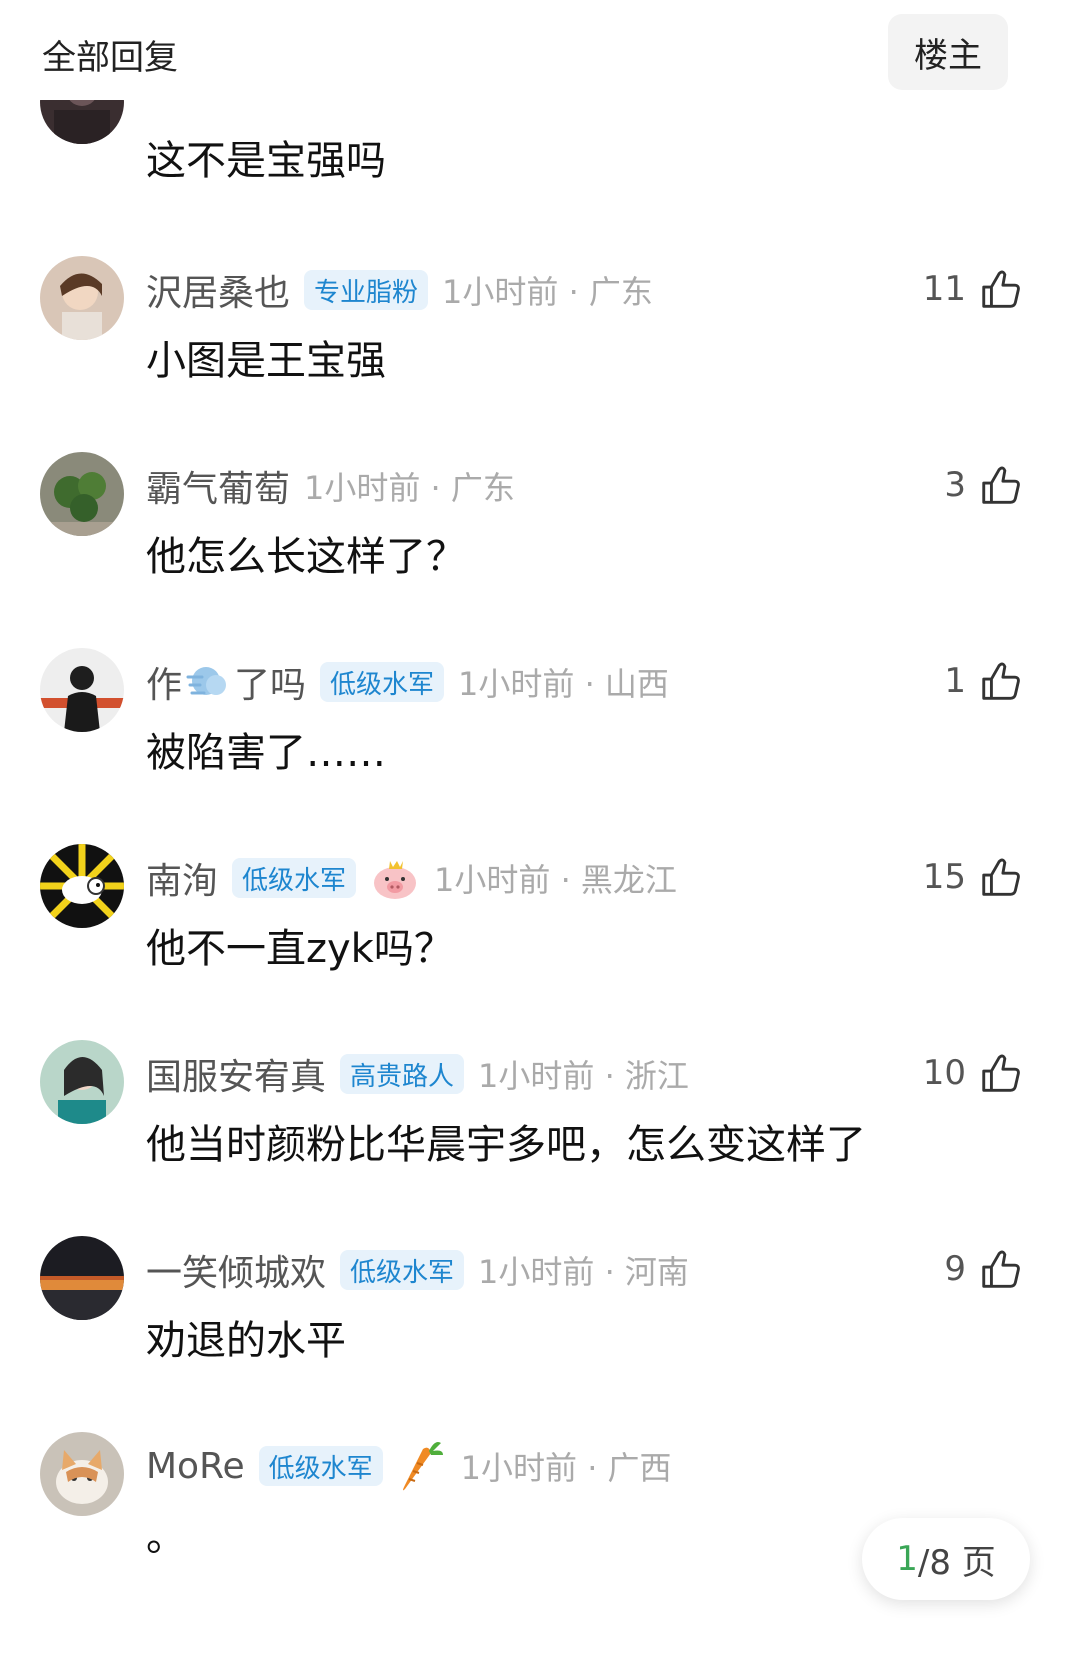  I want to click on reply-meta: 沢居桑也 专业脂粉 1小时前 · 广东, so click(399, 290).